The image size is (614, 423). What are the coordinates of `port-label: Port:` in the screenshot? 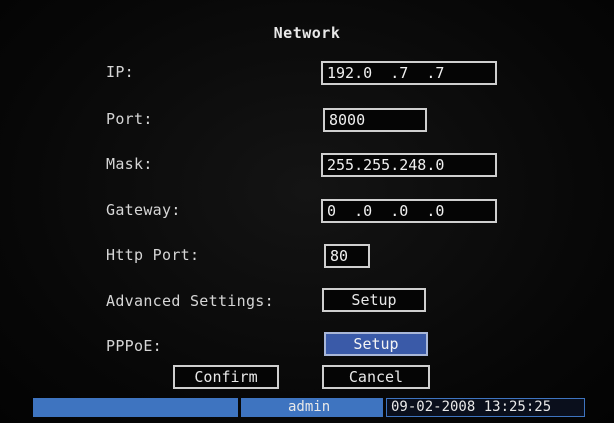 It's located at (129, 119).